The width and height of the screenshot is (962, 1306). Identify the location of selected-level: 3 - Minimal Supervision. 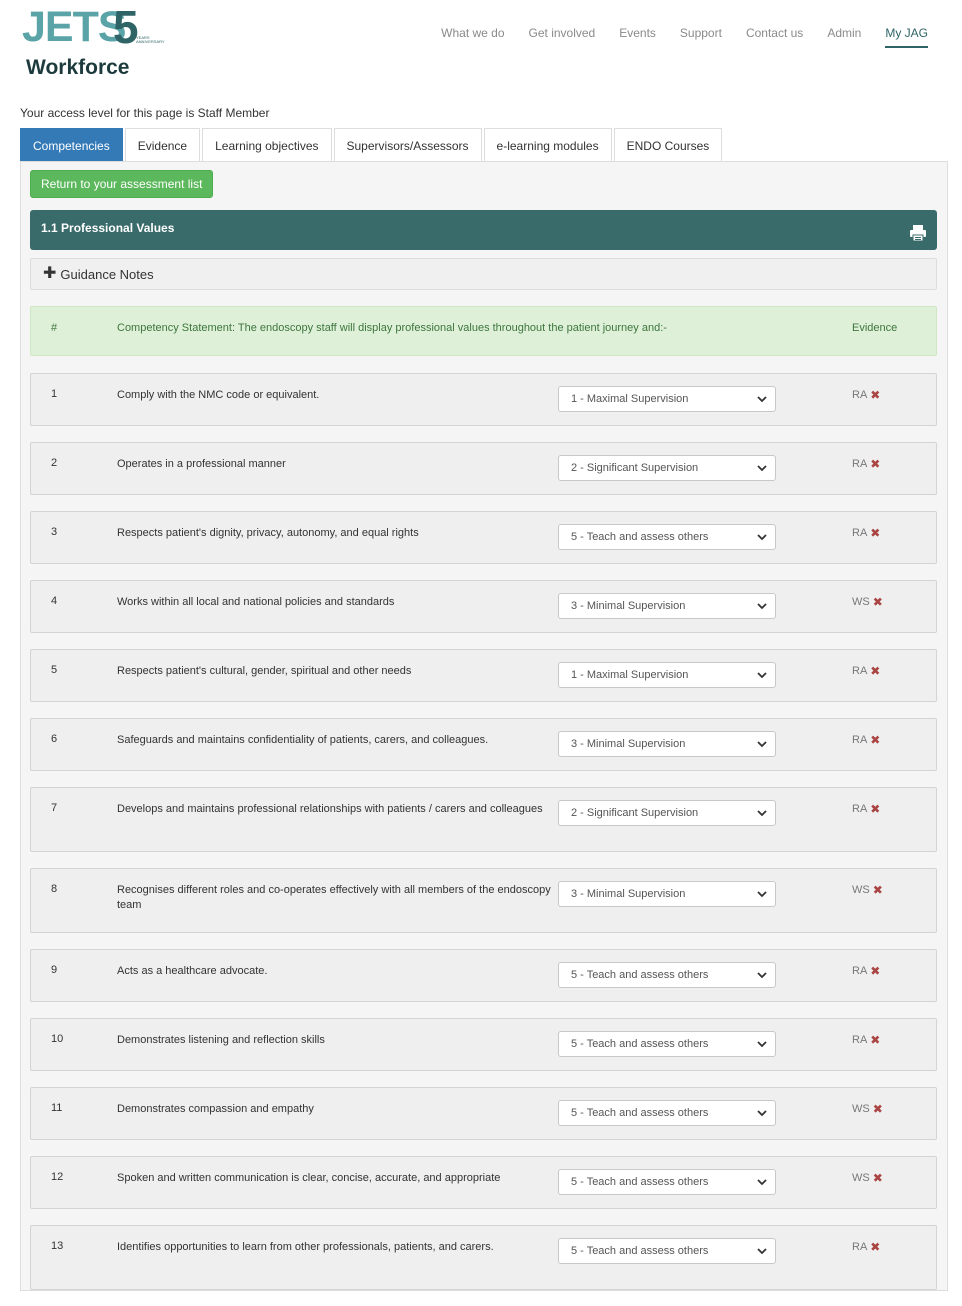
(628, 744).